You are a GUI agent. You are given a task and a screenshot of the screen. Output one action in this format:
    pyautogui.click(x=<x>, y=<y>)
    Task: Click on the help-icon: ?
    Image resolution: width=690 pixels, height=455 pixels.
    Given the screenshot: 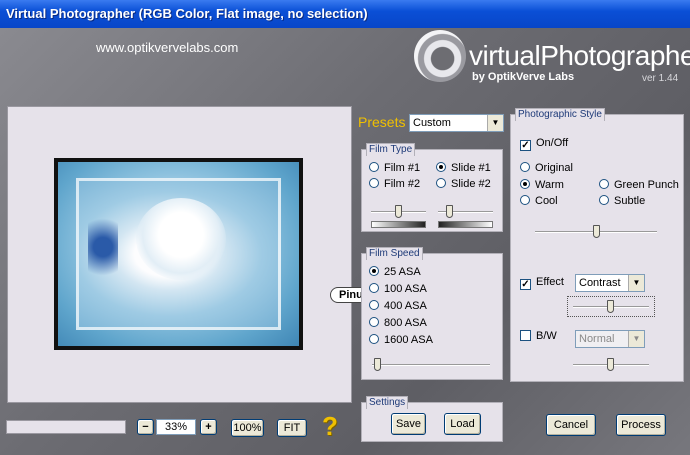 What is the action you would take?
    pyautogui.click(x=330, y=426)
    